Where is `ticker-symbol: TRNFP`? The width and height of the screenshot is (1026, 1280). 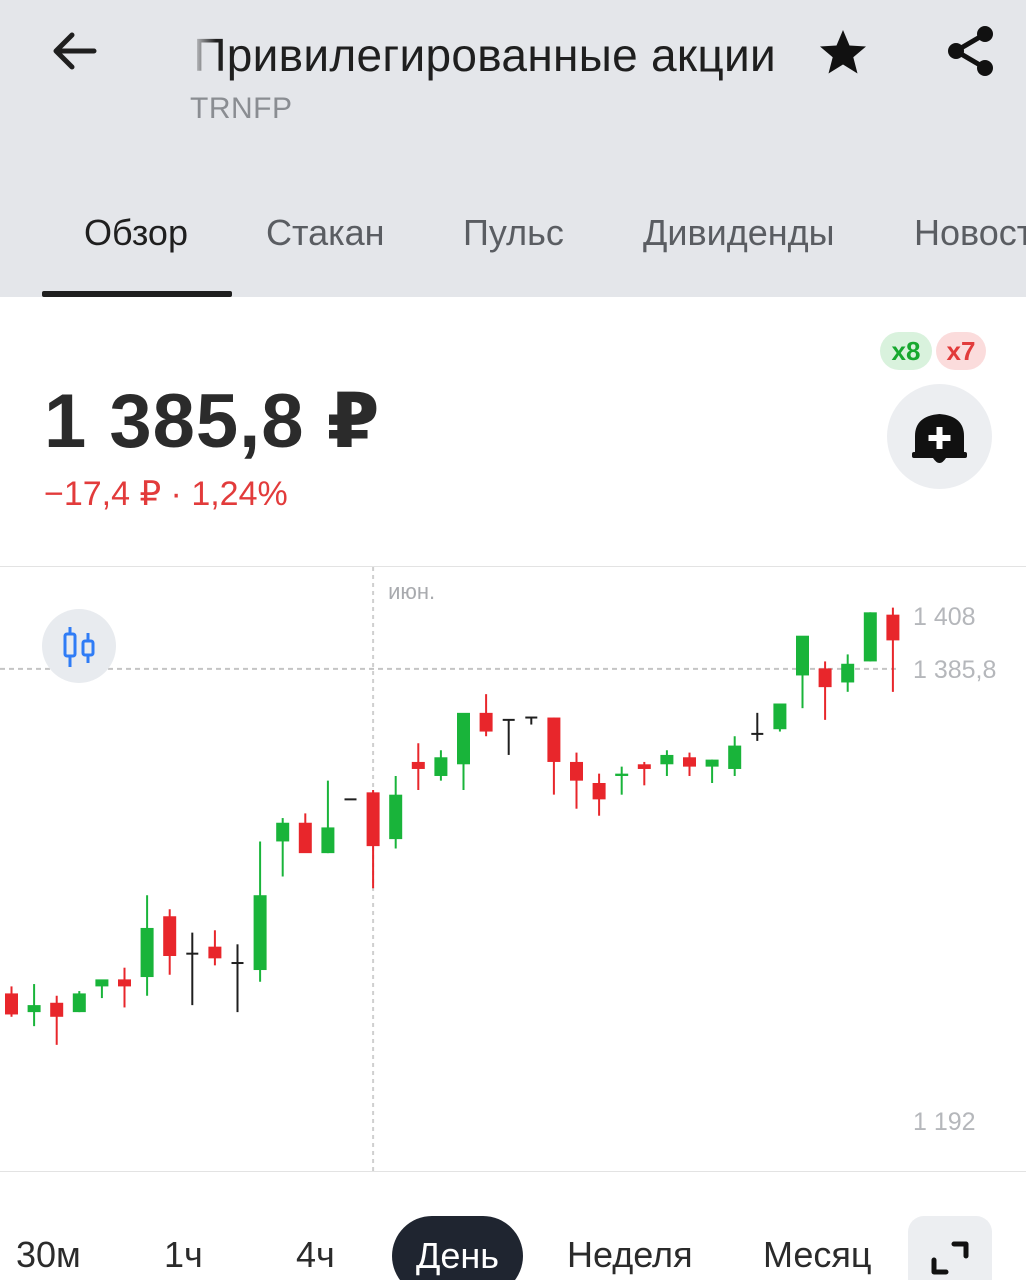
ticker-symbol: TRNFP is located at coordinates (241, 108).